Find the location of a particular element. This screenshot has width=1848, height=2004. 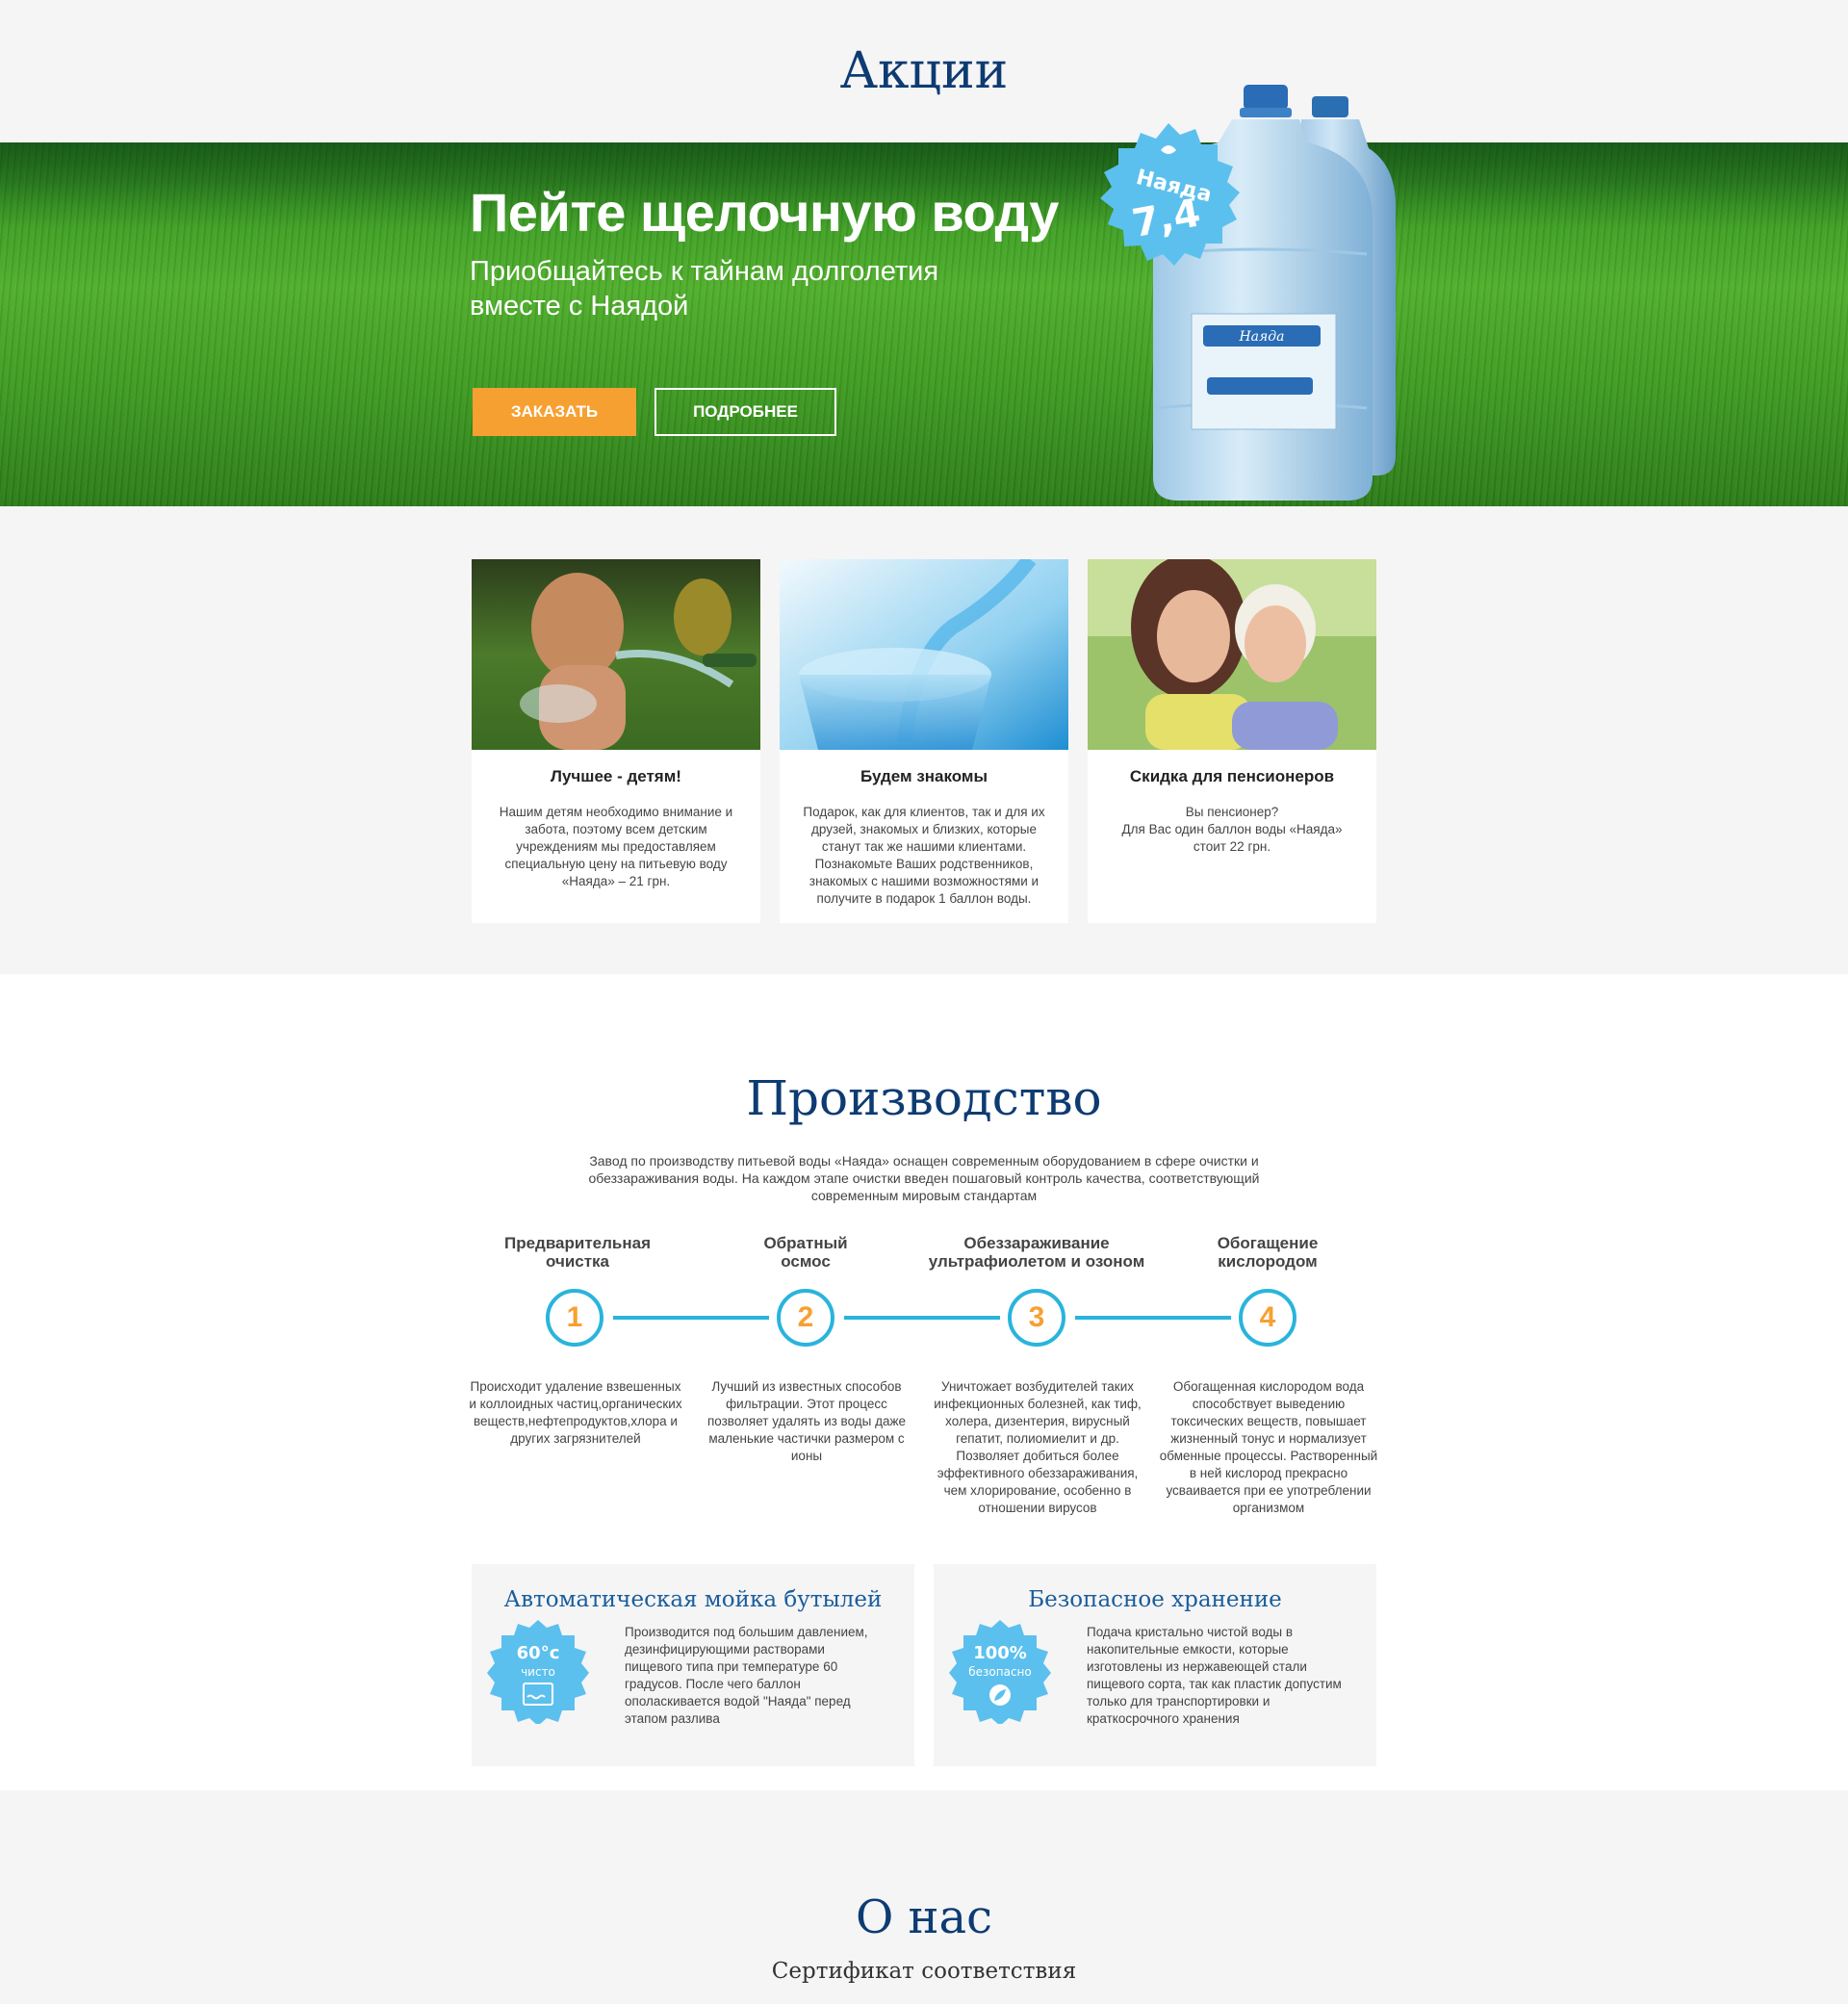

two-women-photo is located at coordinates (1232, 654).